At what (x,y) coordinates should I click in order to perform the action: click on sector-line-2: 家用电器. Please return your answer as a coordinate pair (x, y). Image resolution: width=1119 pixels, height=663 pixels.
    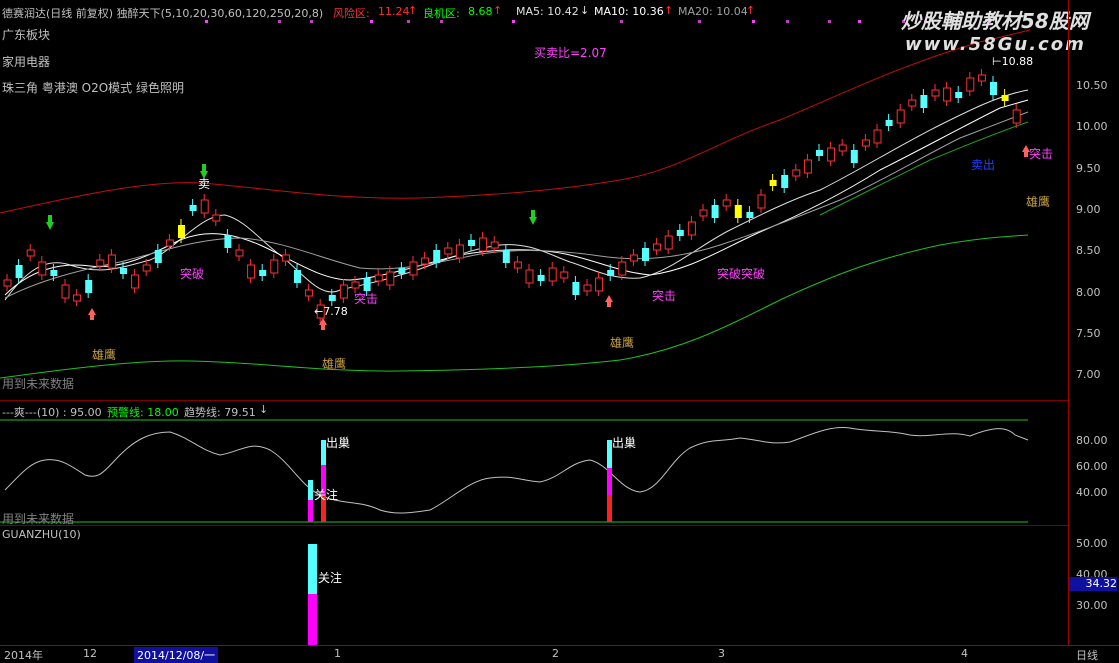
    Looking at the image, I should click on (26, 62).